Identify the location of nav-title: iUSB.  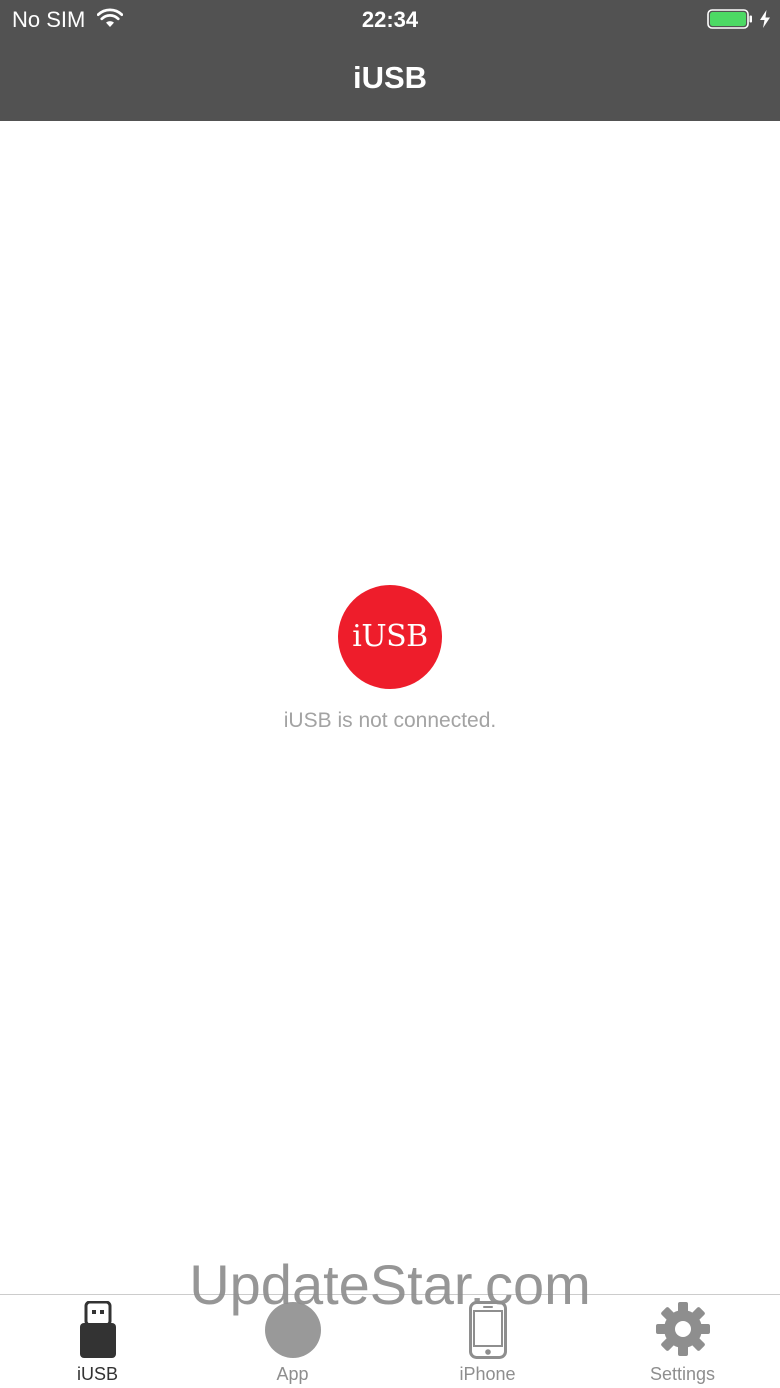
(390, 77).